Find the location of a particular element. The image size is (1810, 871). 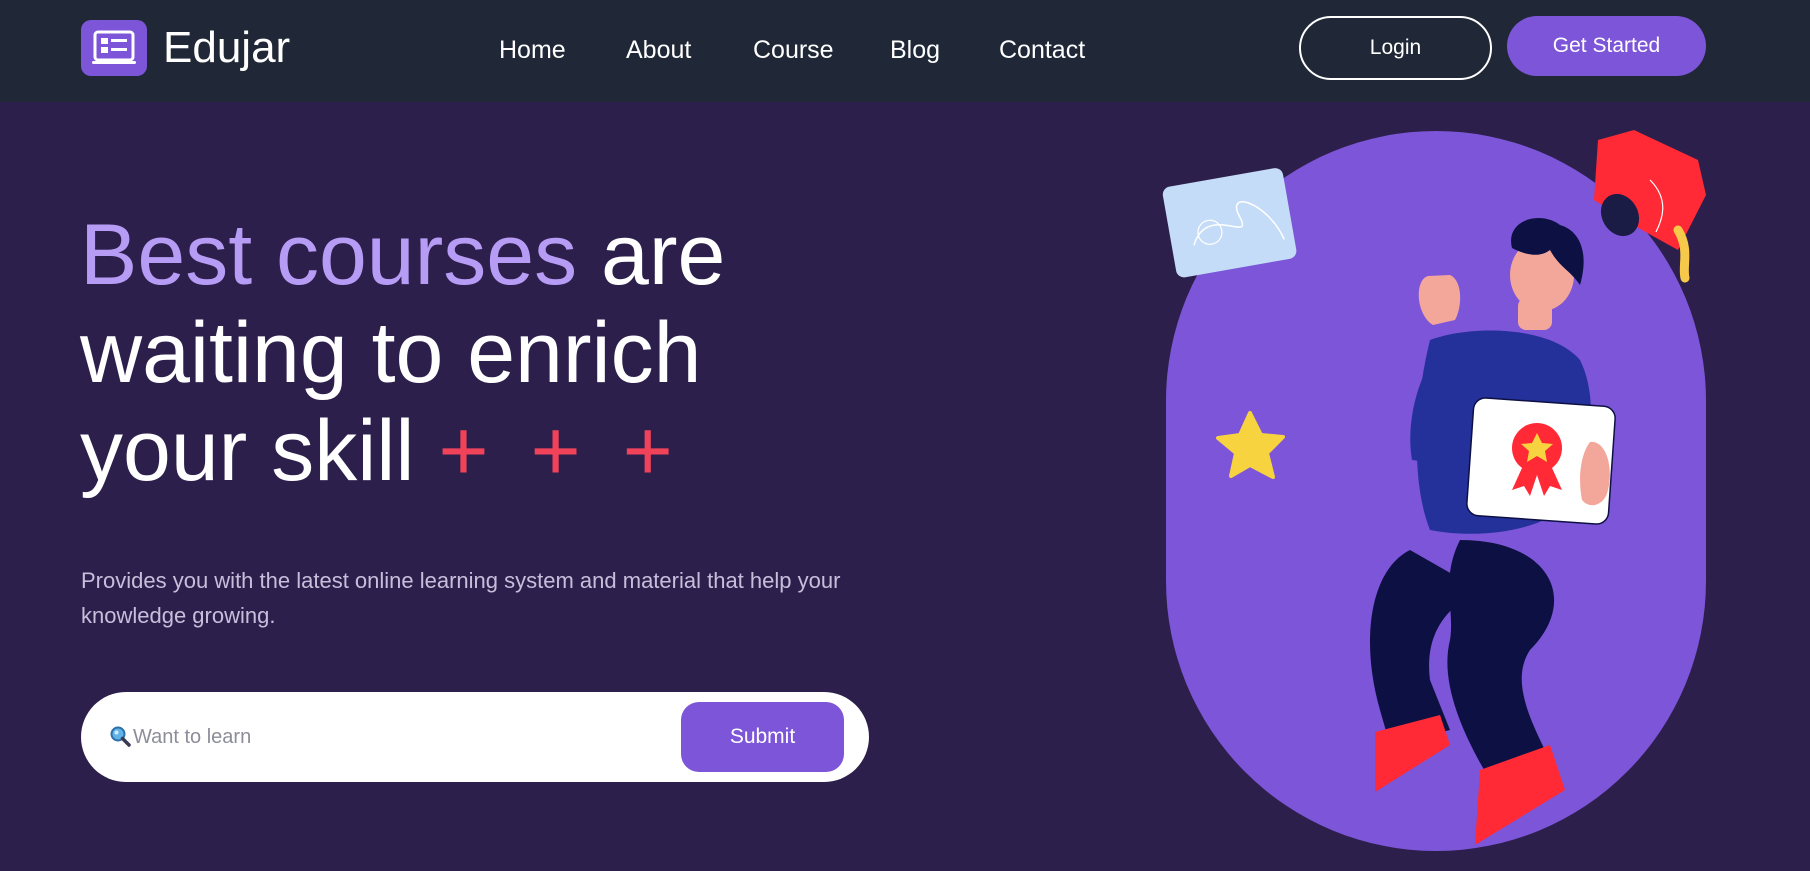

submit-button: Submit is located at coordinates (762, 737).